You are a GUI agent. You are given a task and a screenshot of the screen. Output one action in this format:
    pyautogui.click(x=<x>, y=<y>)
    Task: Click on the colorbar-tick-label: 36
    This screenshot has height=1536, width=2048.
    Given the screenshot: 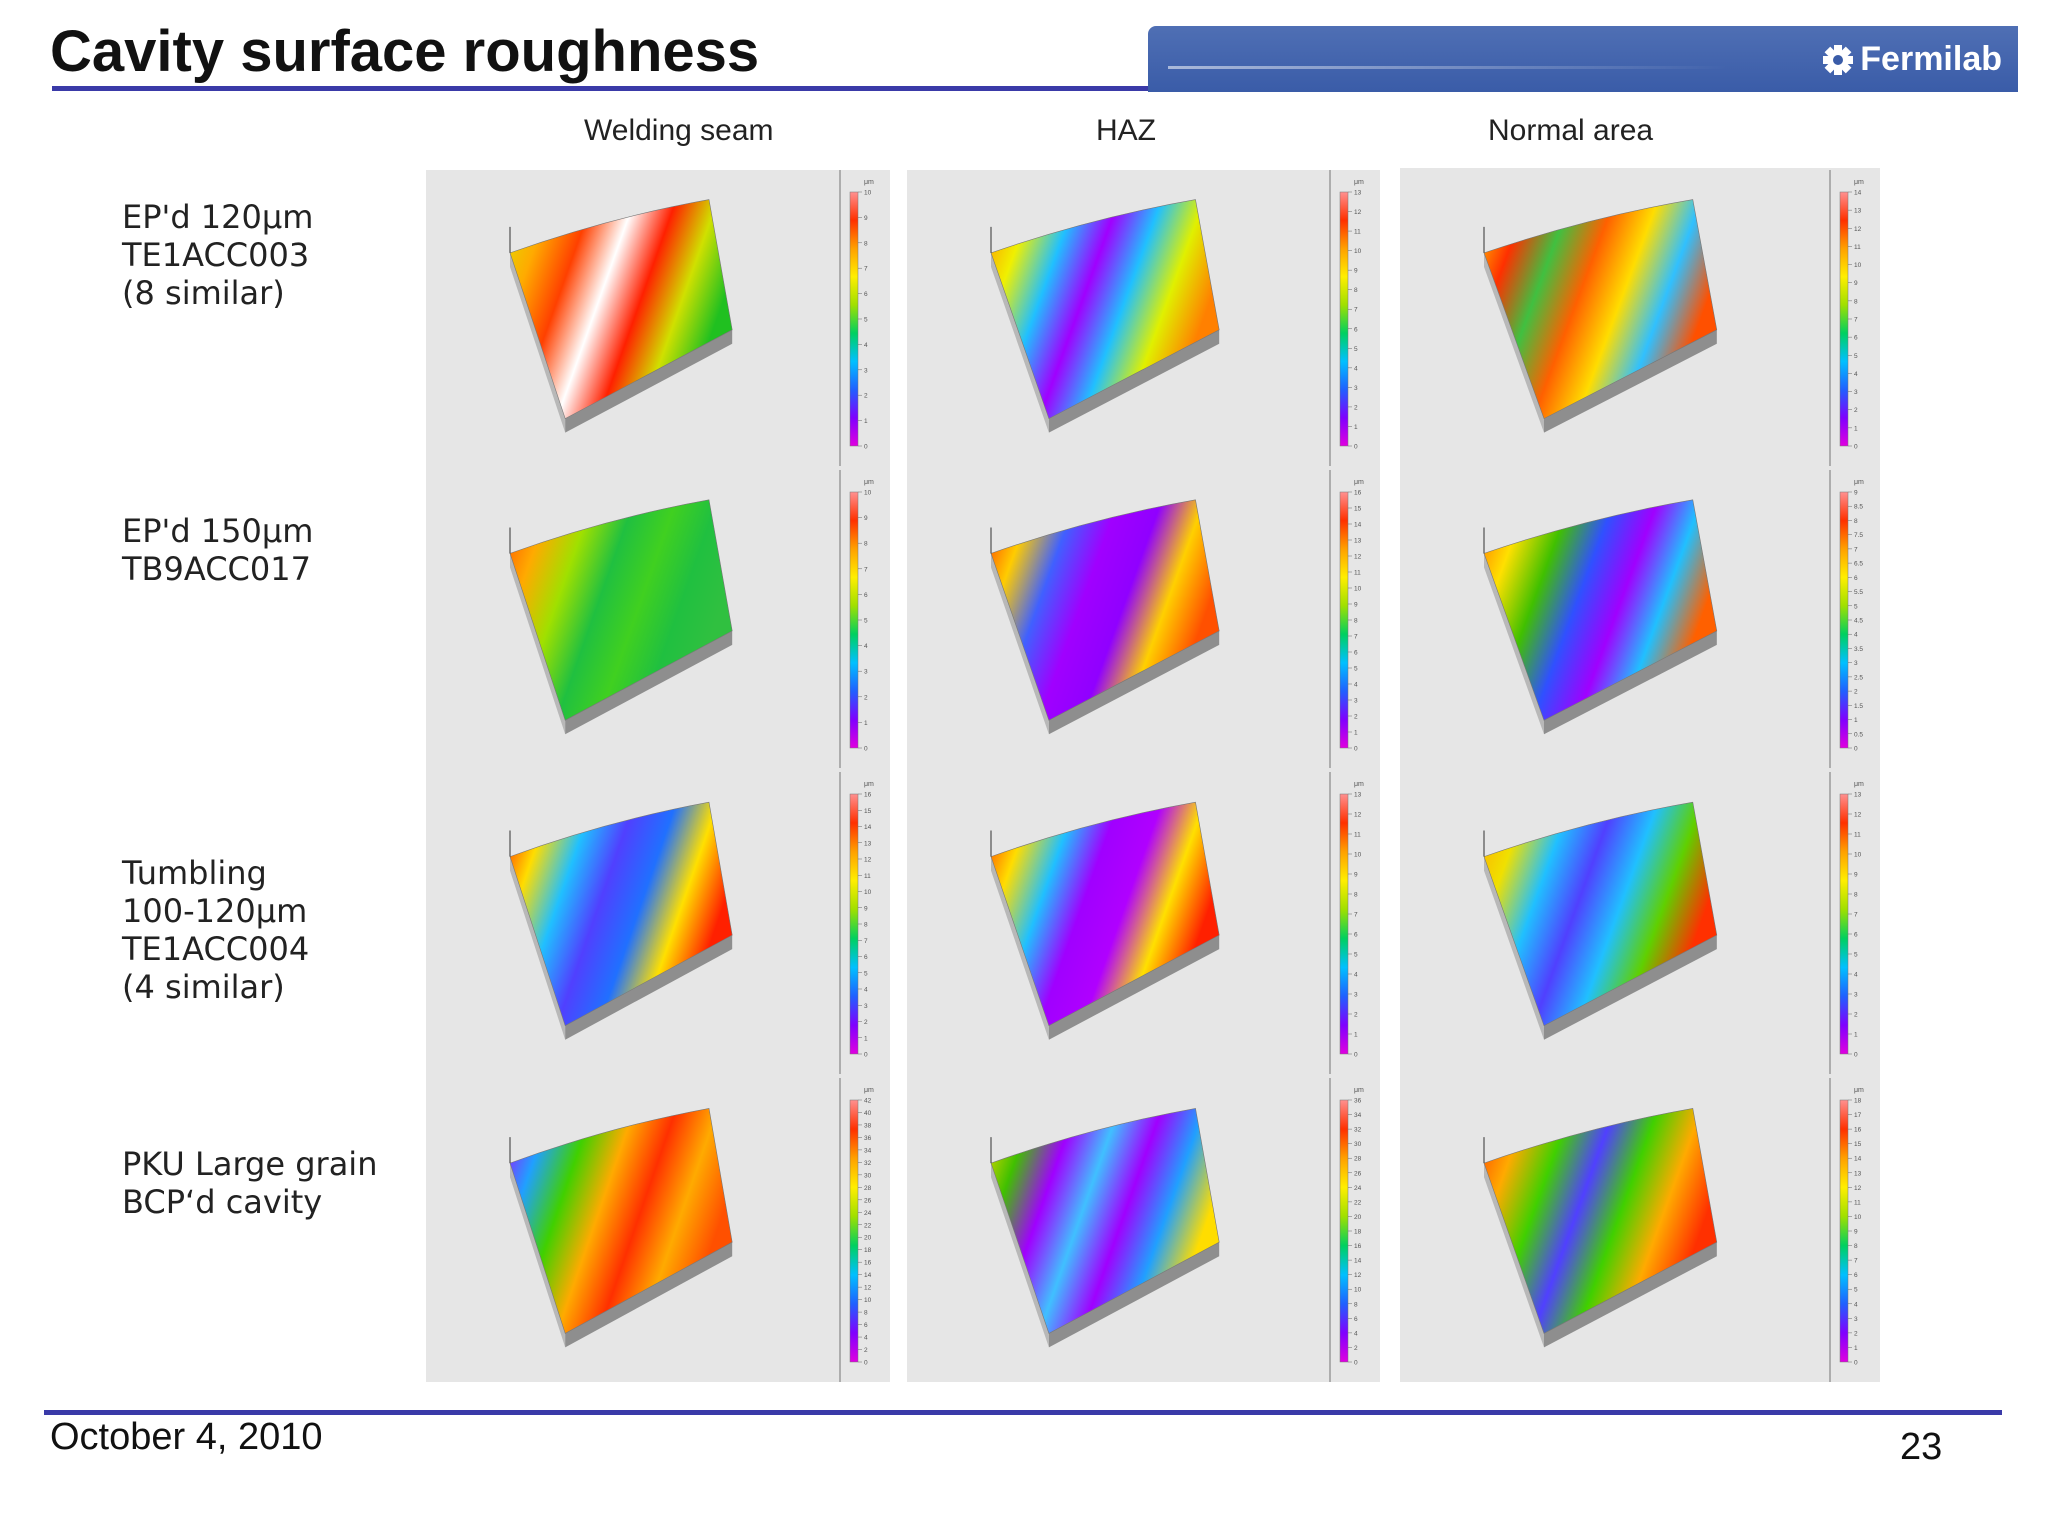 What is the action you would take?
    pyautogui.click(x=1358, y=1101)
    